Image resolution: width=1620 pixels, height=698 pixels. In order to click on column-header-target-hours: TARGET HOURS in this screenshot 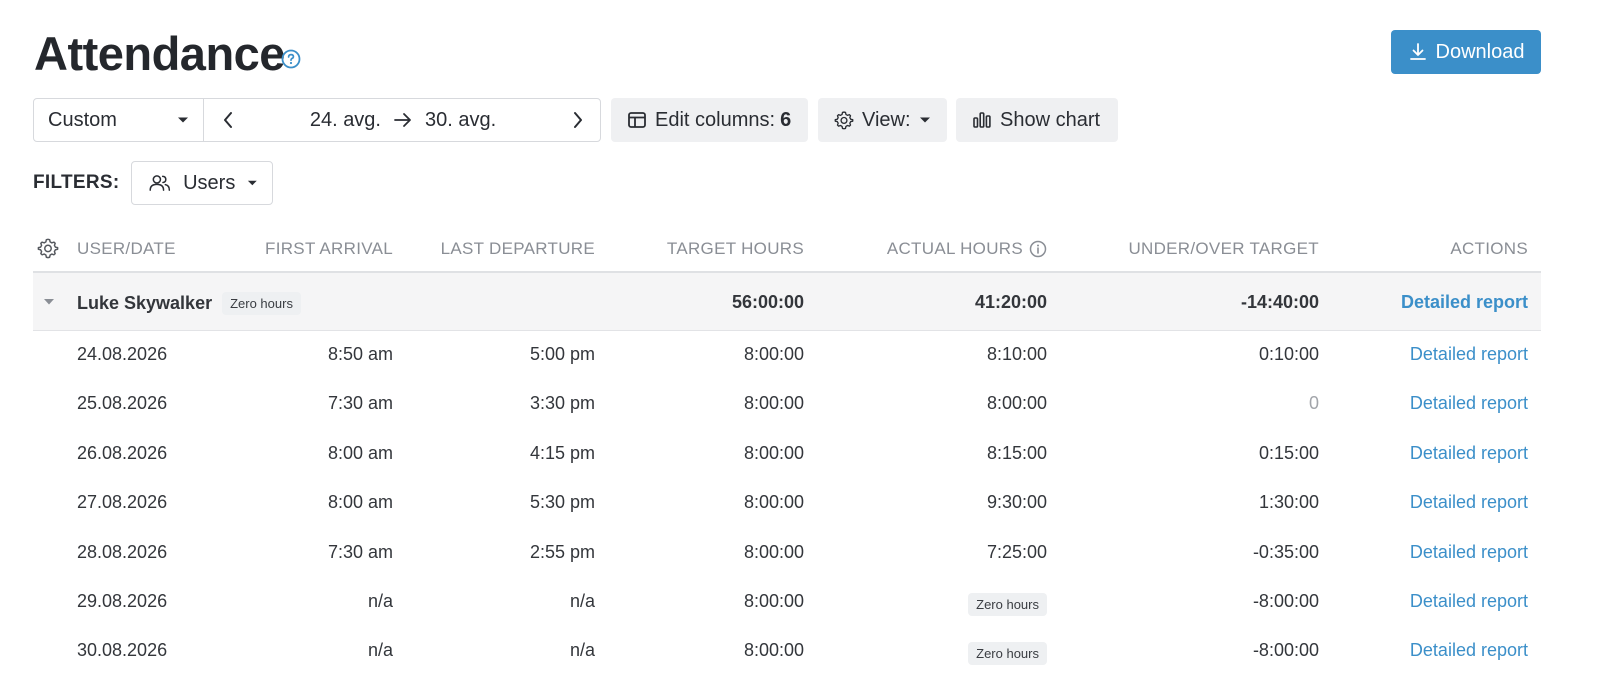, I will do `click(735, 249)`.